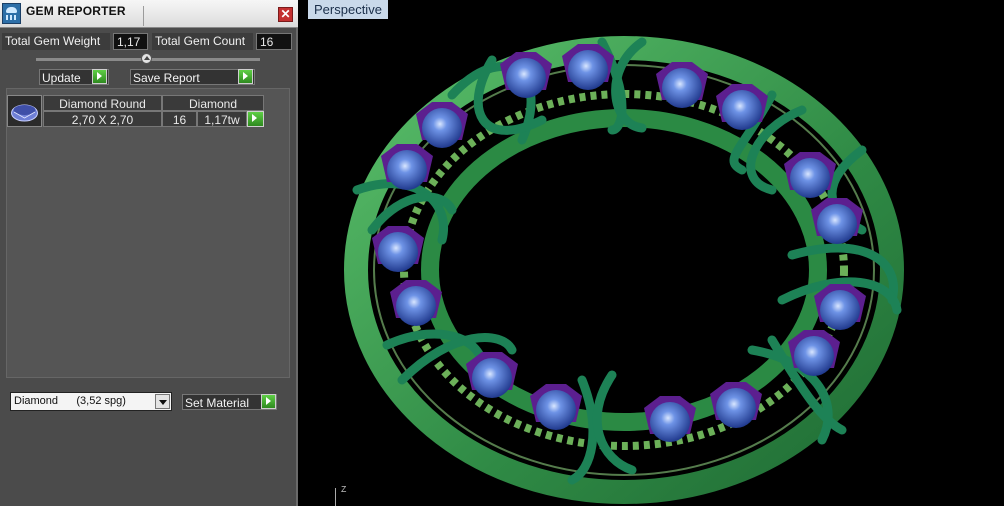  I want to click on material-select: Diamond (3,52 spg), so click(91, 401).